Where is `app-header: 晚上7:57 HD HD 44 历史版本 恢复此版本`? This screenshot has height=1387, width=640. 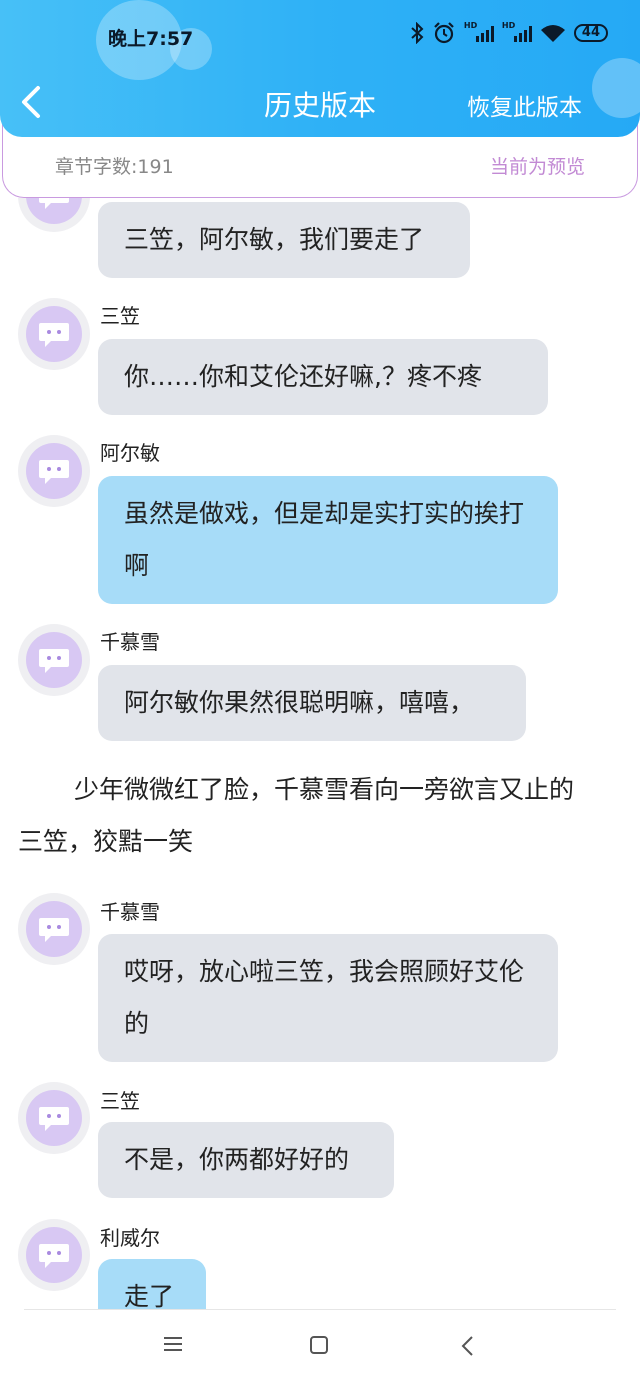
app-header: 晚上7:57 HD HD 44 历史版本 恢复此版本 is located at coordinates (320, 68).